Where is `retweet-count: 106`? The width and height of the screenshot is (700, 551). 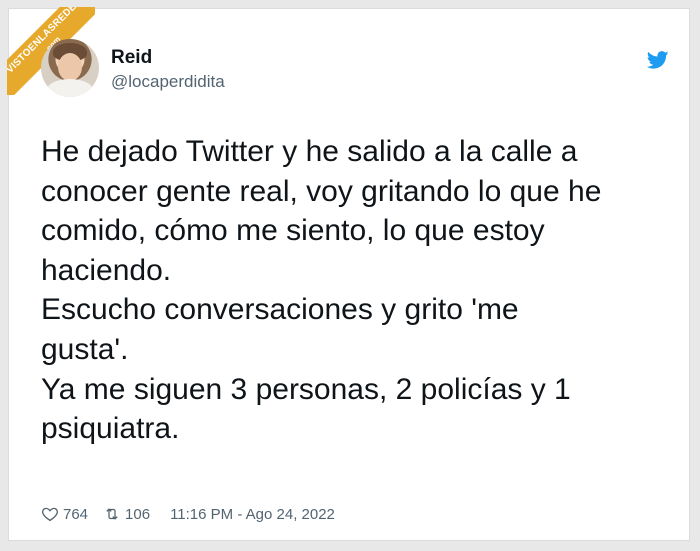 retweet-count: 106 is located at coordinates (138, 514).